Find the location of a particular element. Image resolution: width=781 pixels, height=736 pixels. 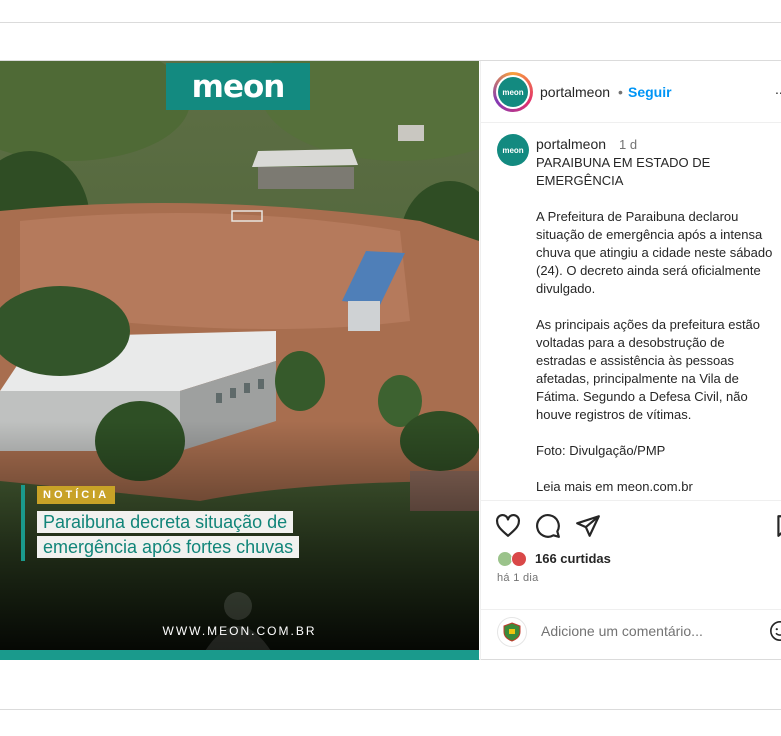

current-user-avatar is located at coordinates (512, 632).